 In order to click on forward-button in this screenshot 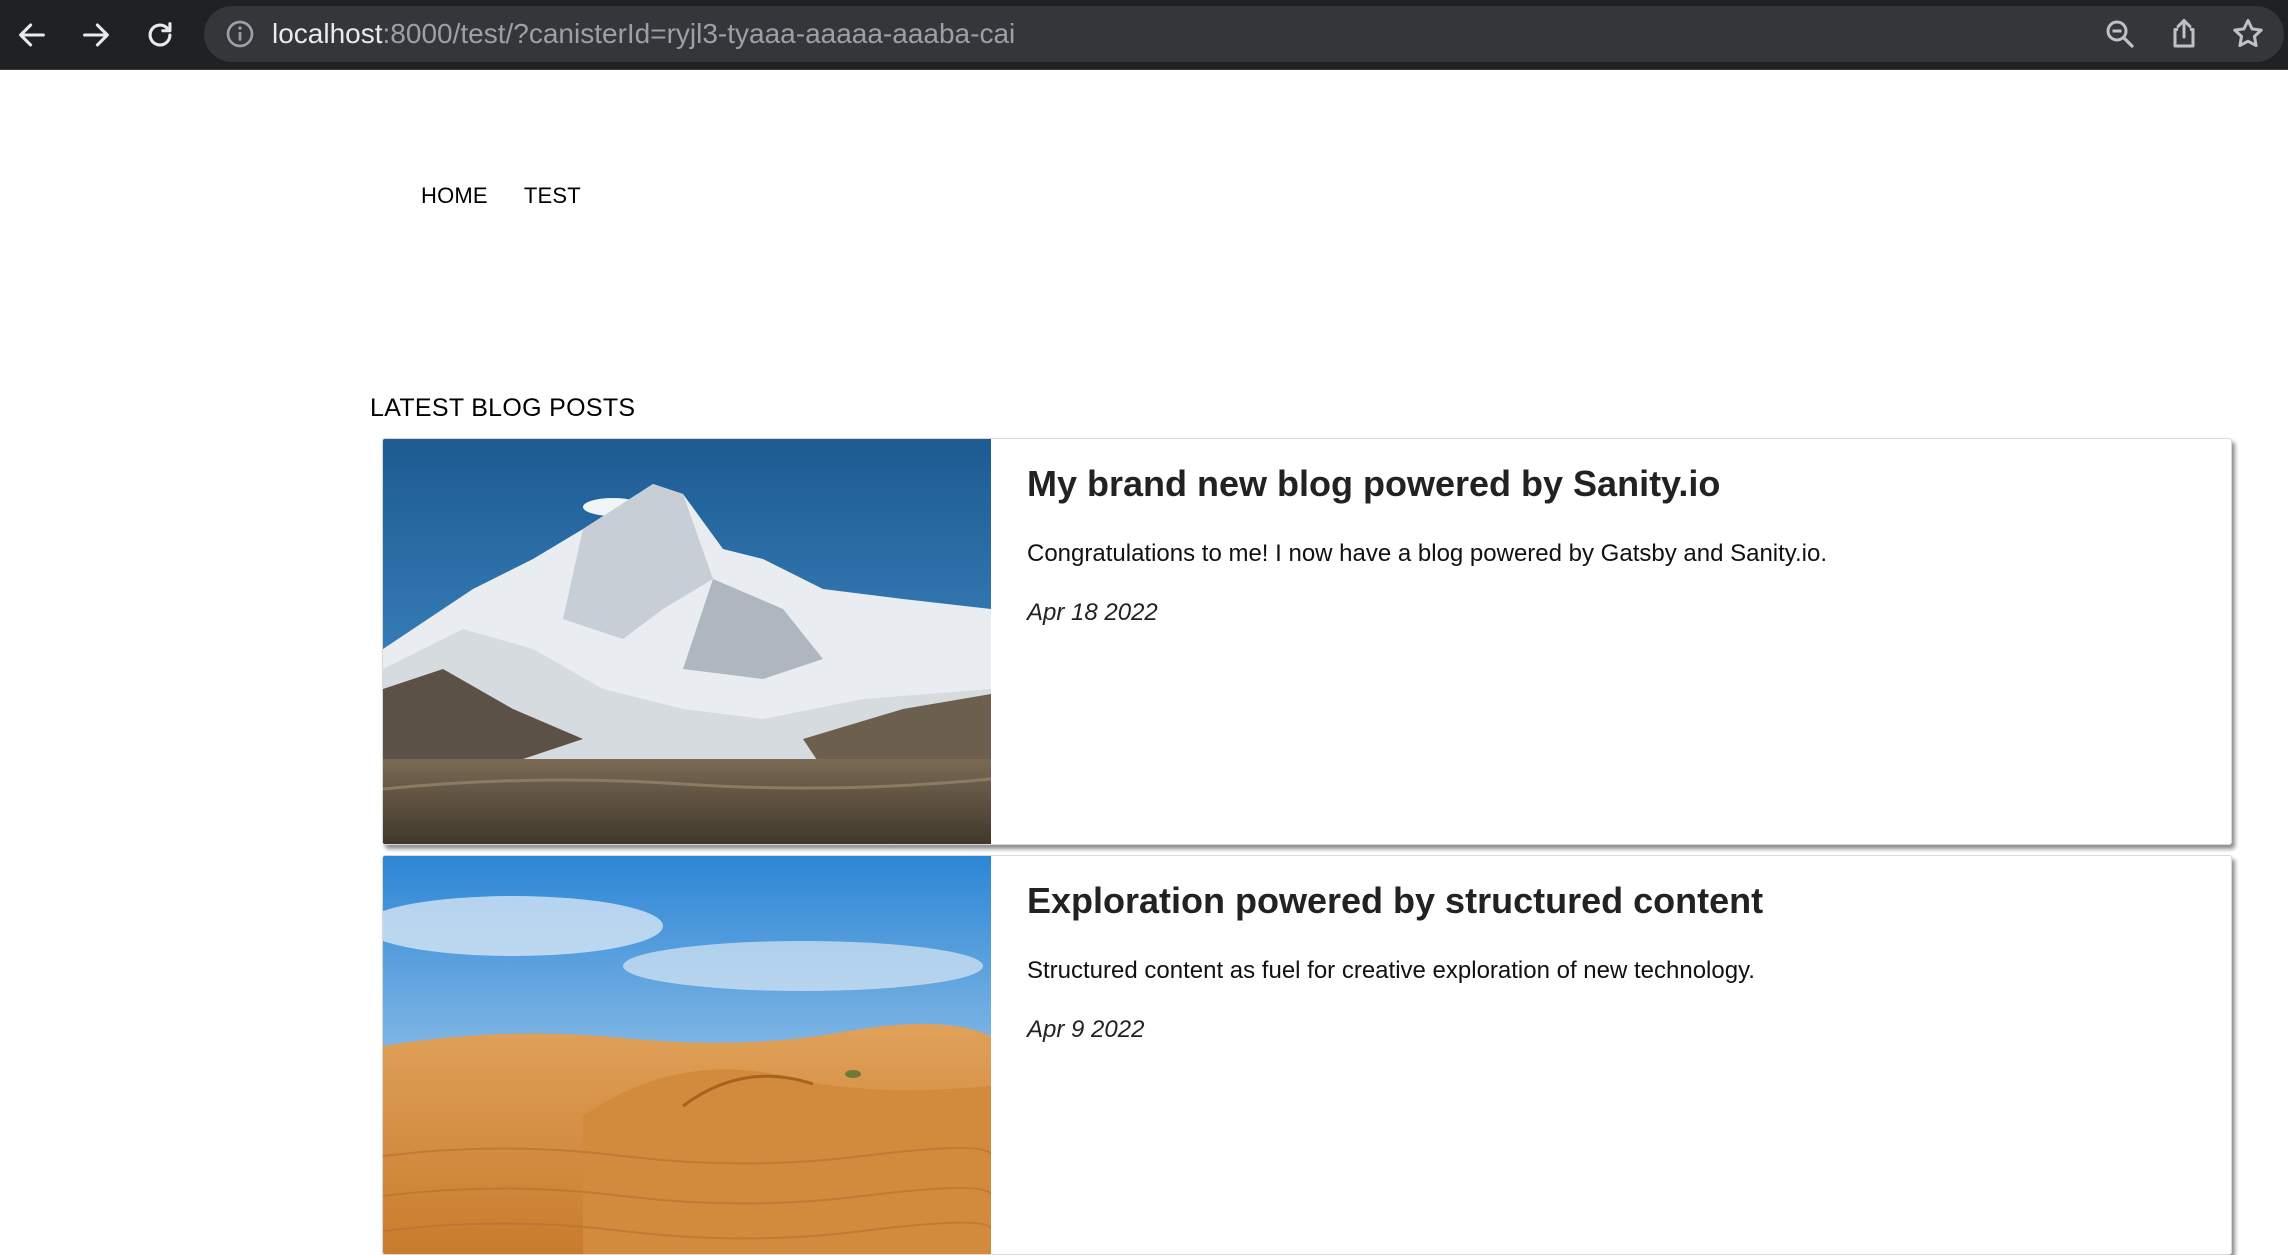, I will do `click(96, 35)`.